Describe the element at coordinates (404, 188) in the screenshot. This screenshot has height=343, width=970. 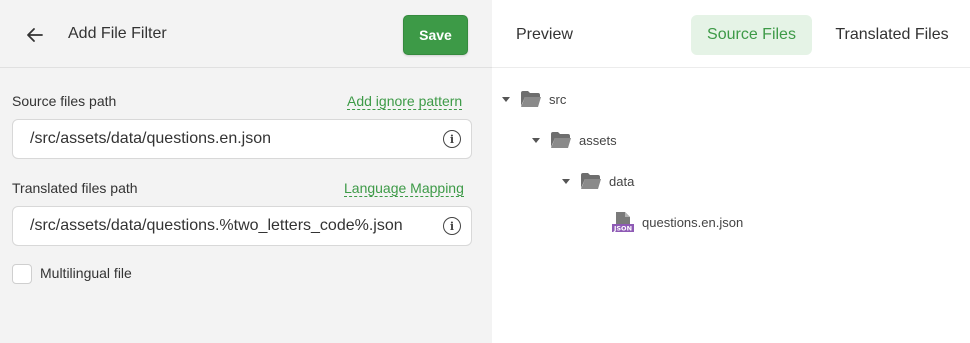
I see `language-mapping-link: Language Mapping` at that location.